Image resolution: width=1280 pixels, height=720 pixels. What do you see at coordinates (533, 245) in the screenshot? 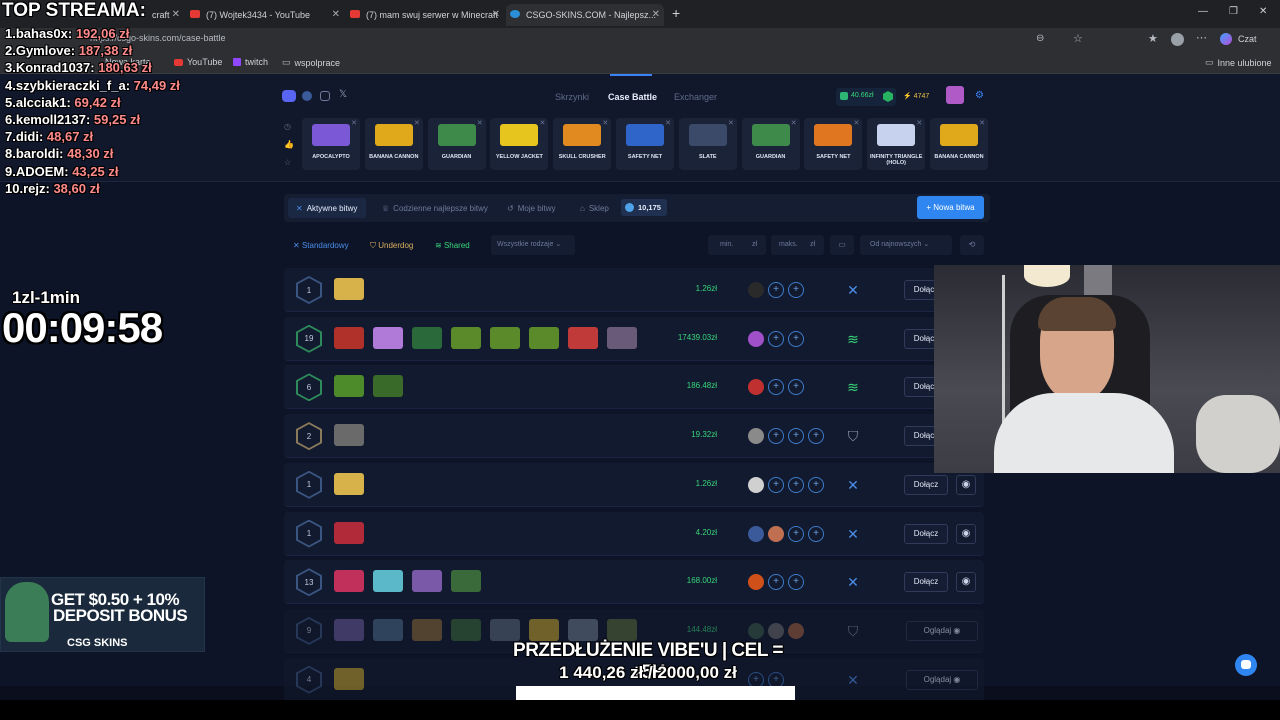
I see `type-dropdown: Wszystkie rodzaje ⌄` at bounding box center [533, 245].